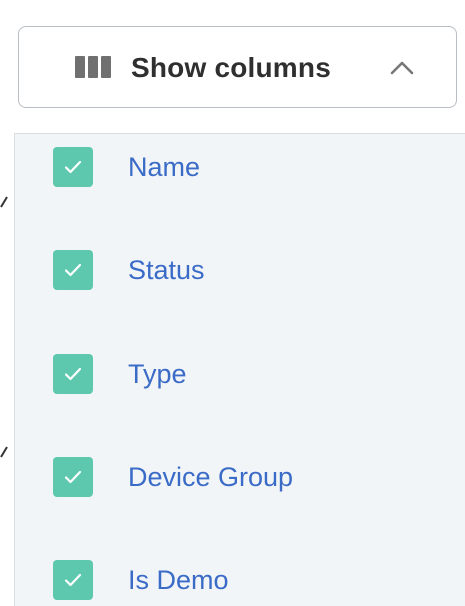  I want to click on column-option-label: Status, so click(166, 270).